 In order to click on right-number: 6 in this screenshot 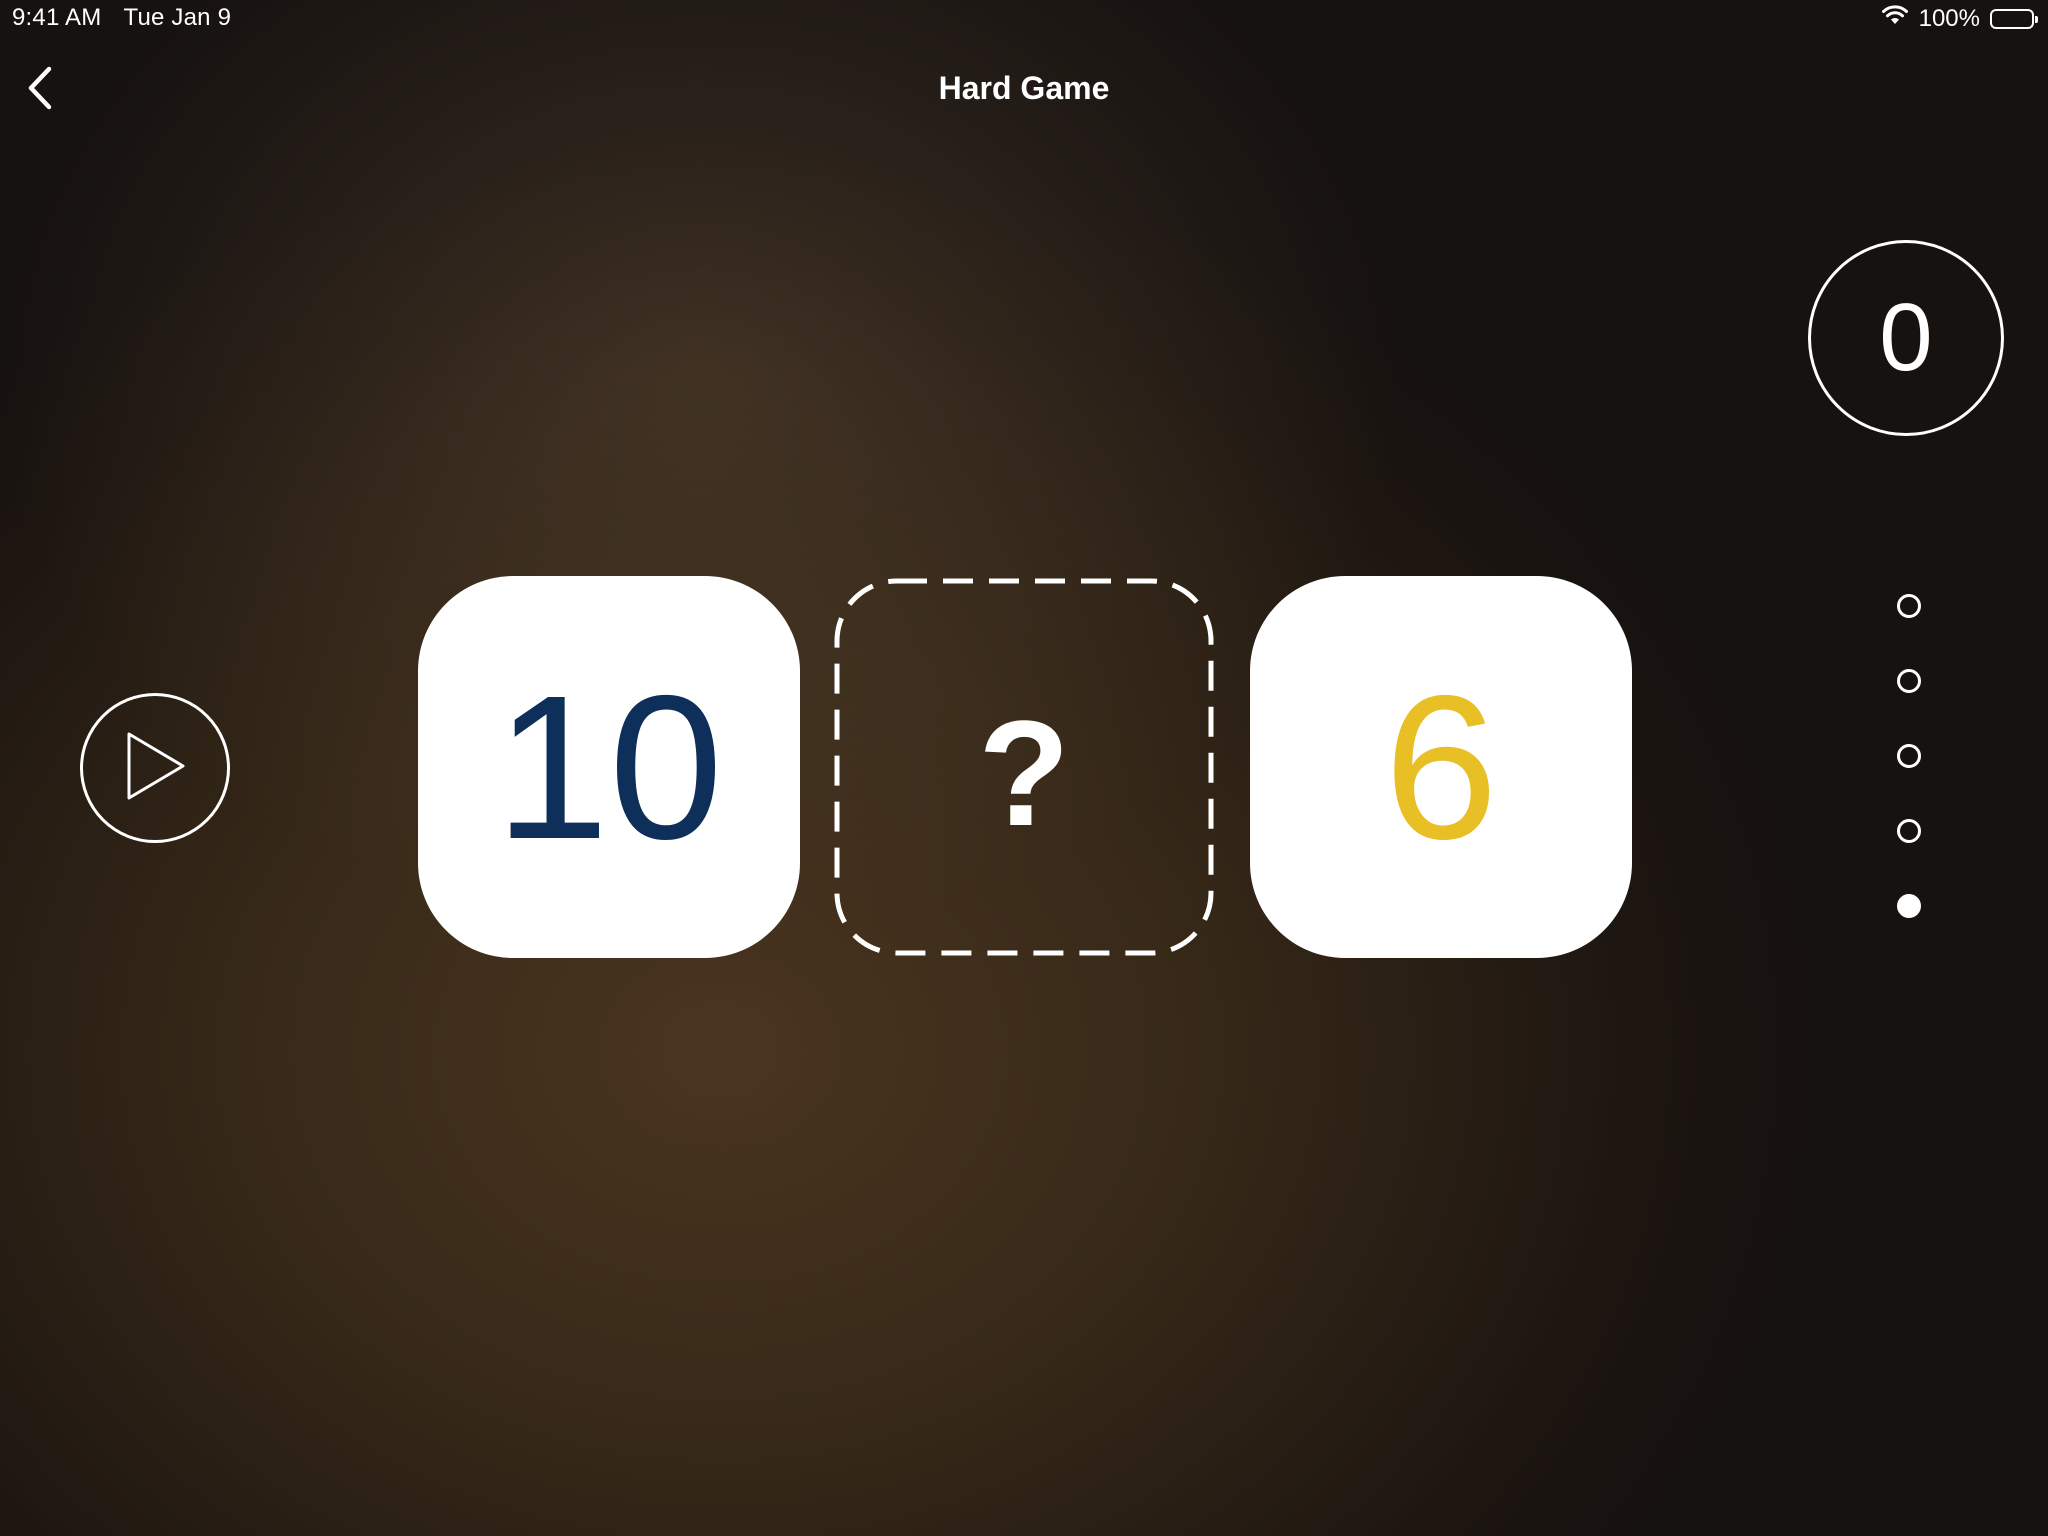, I will do `click(1440, 767)`.